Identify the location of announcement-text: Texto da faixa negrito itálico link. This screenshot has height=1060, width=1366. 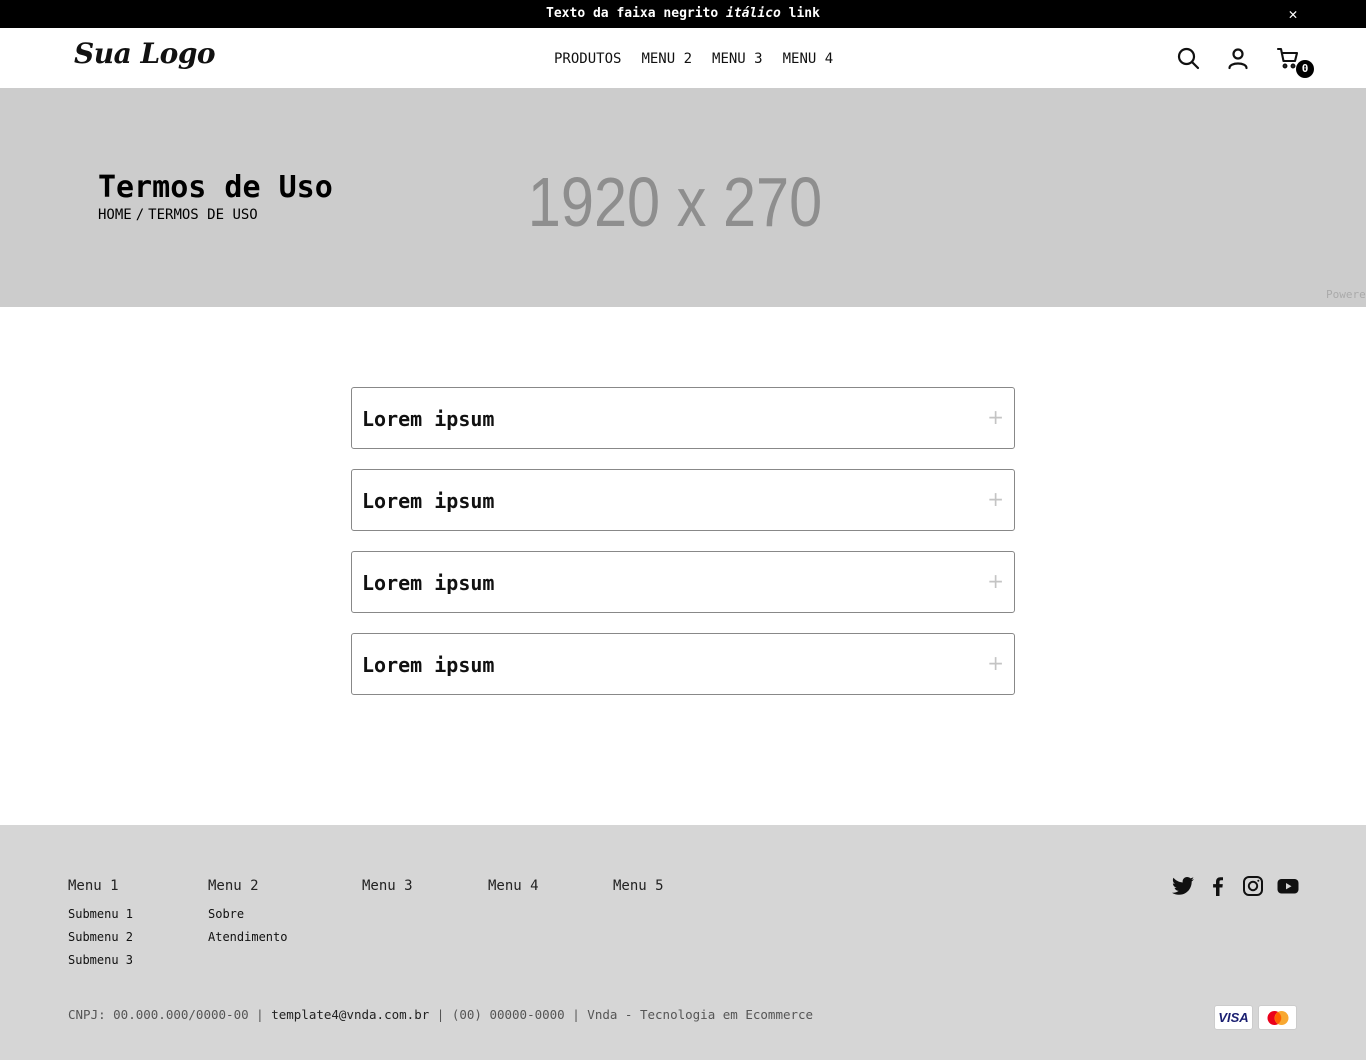
(683, 13).